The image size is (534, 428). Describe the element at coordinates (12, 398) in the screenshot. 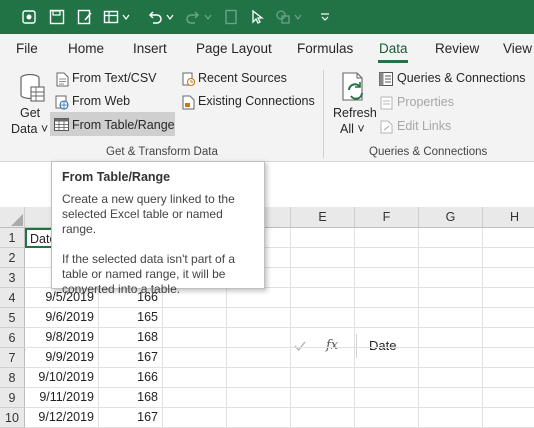

I see `row-header: 9` at that location.